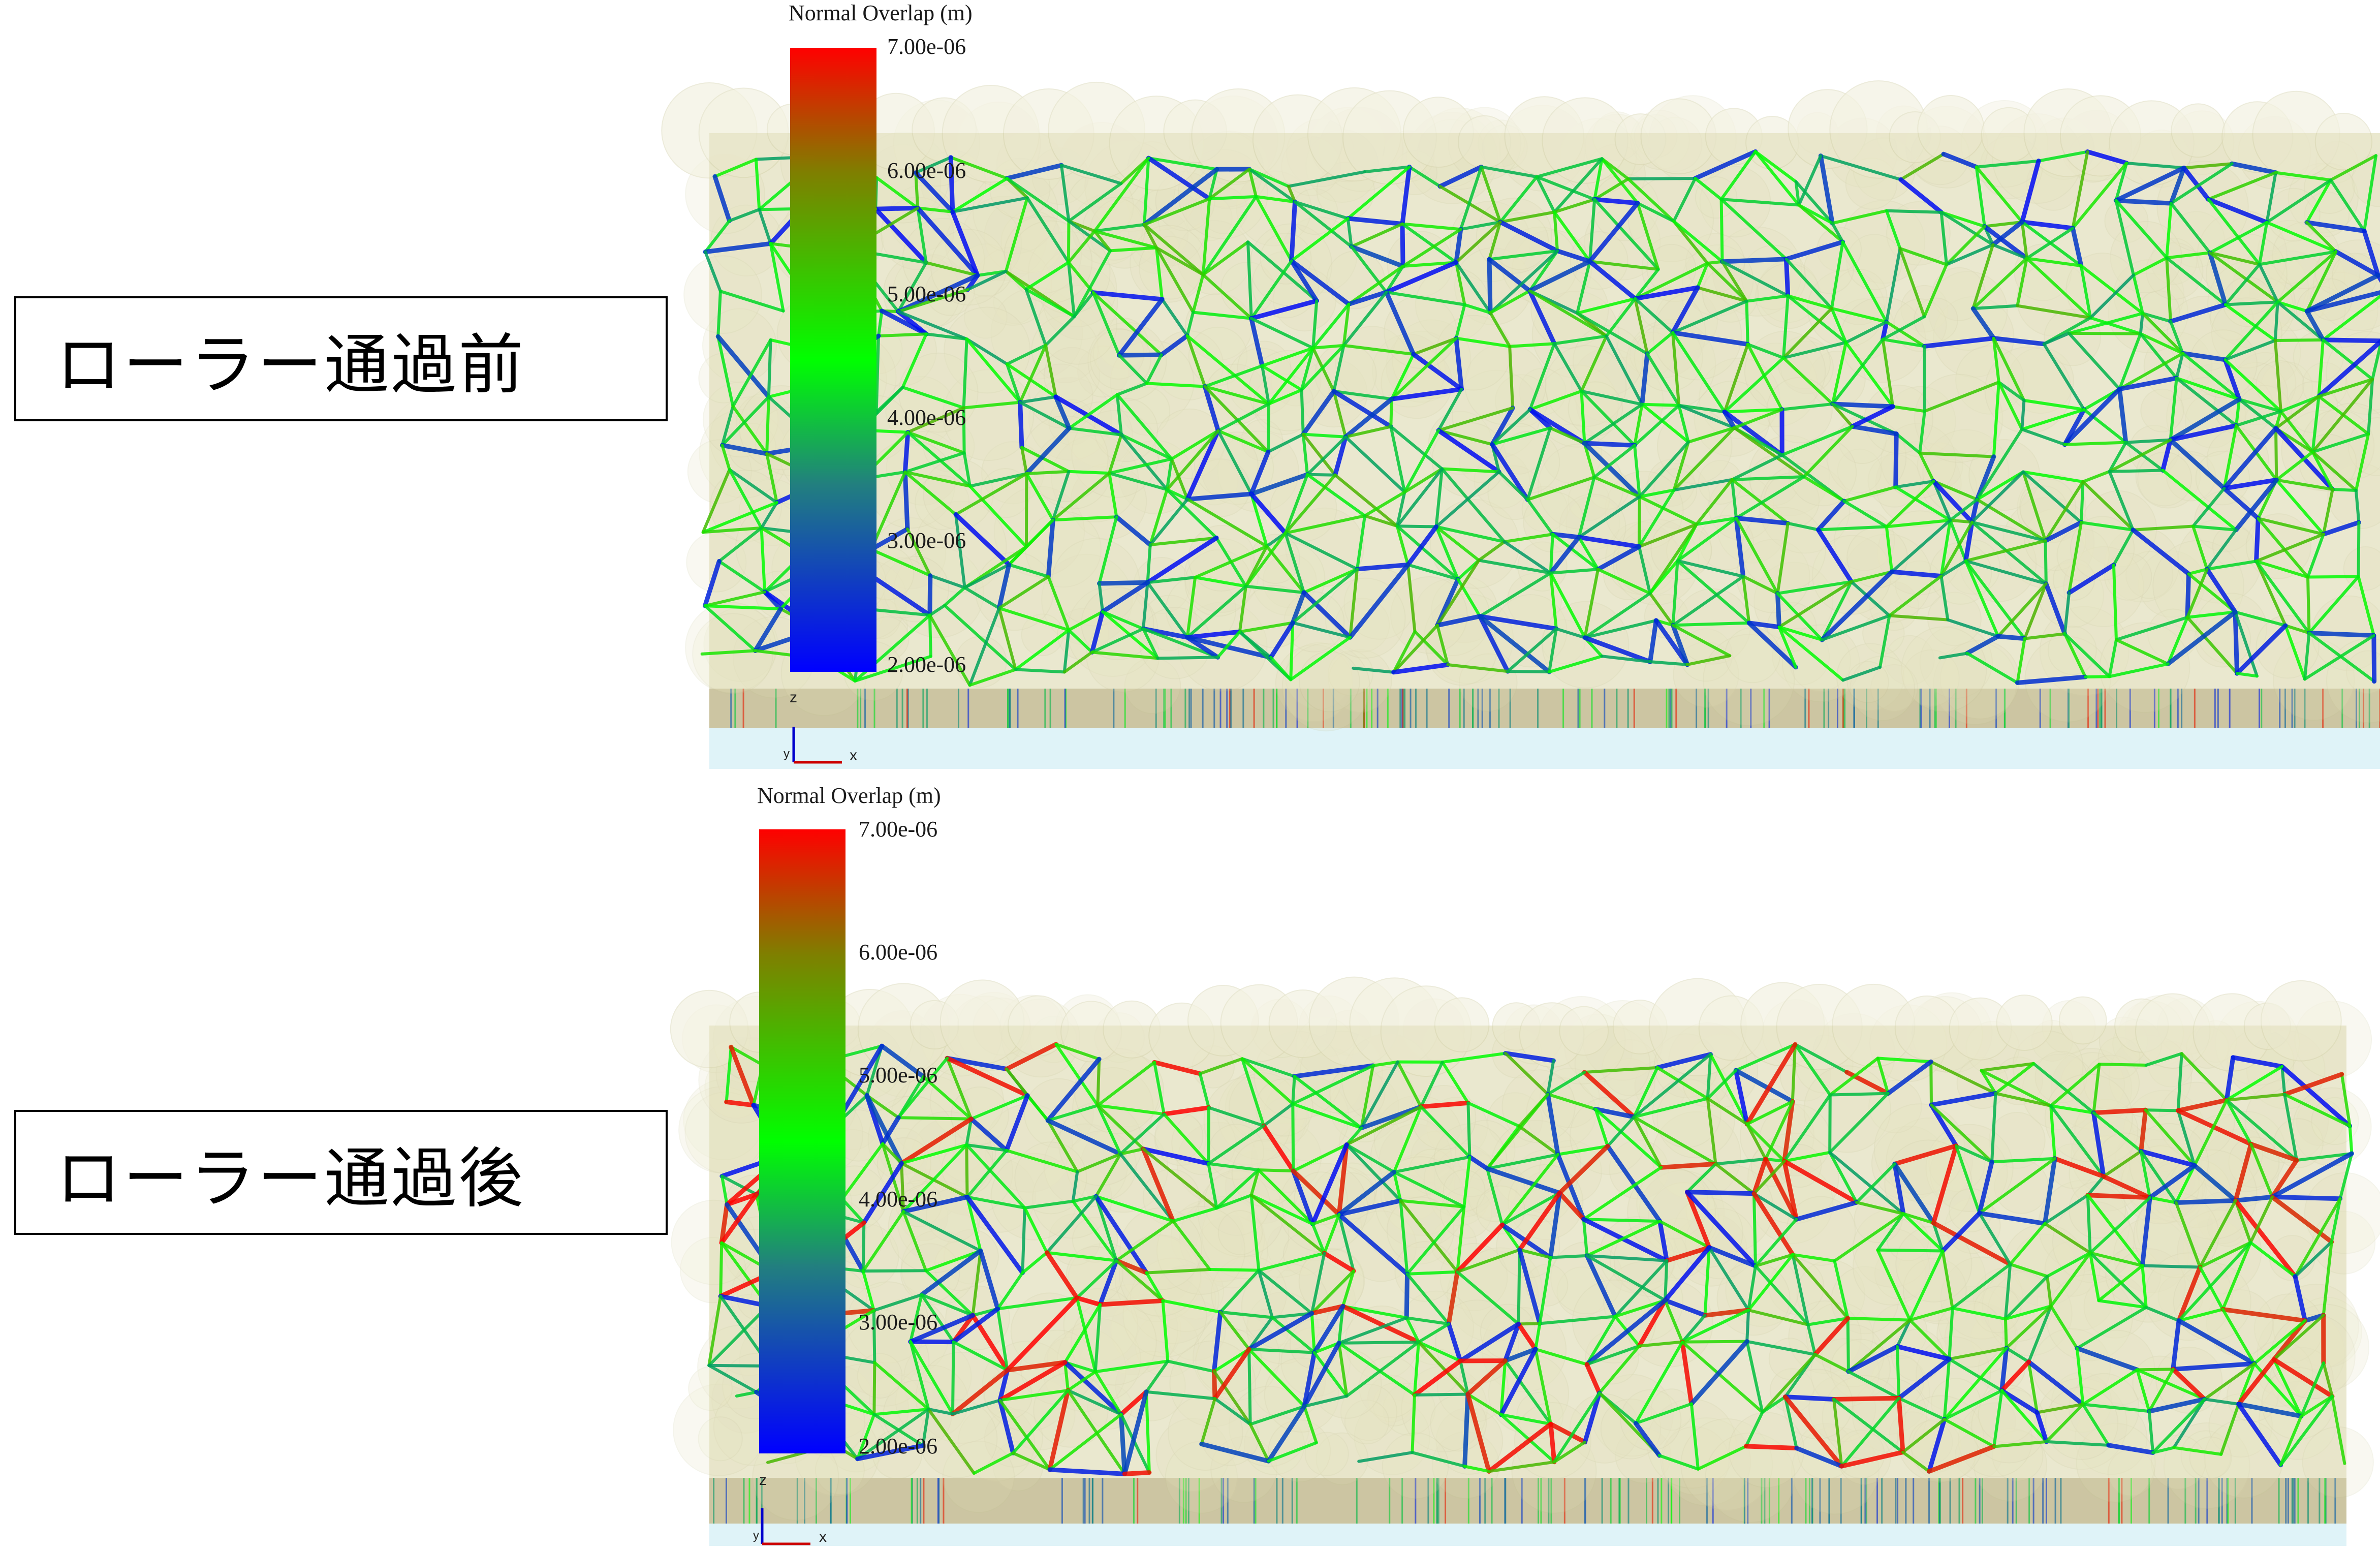  Describe the element at coordinates (898, 1199) in the screenshot. I see `colorbar-tick: 4.00e-06` at that location.